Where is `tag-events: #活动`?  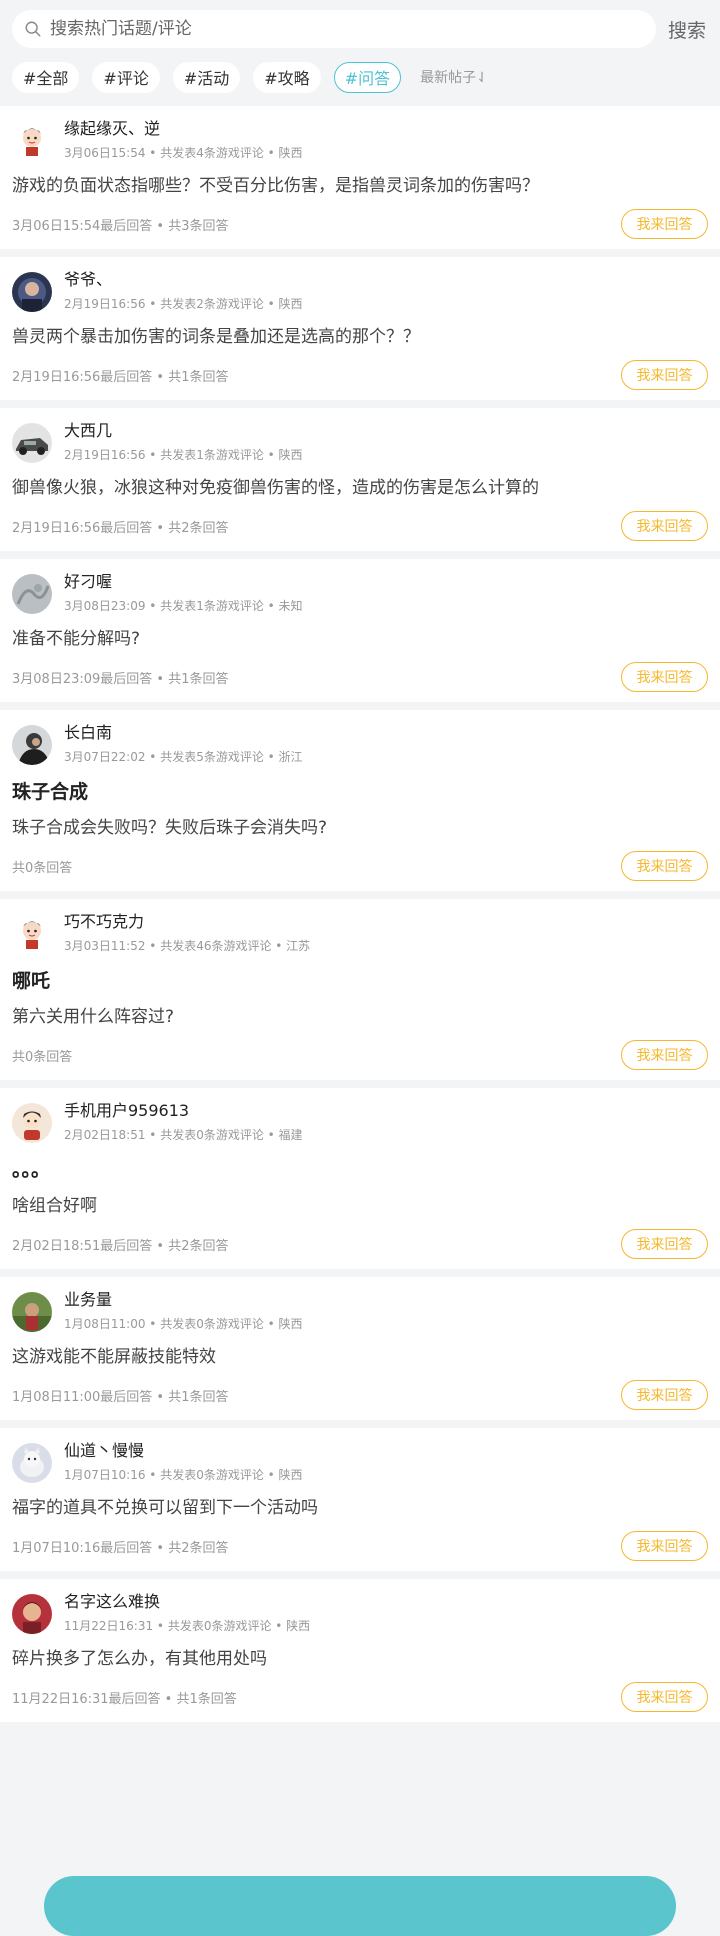 tag-events: #活动 is located at coordinates (206, 77).